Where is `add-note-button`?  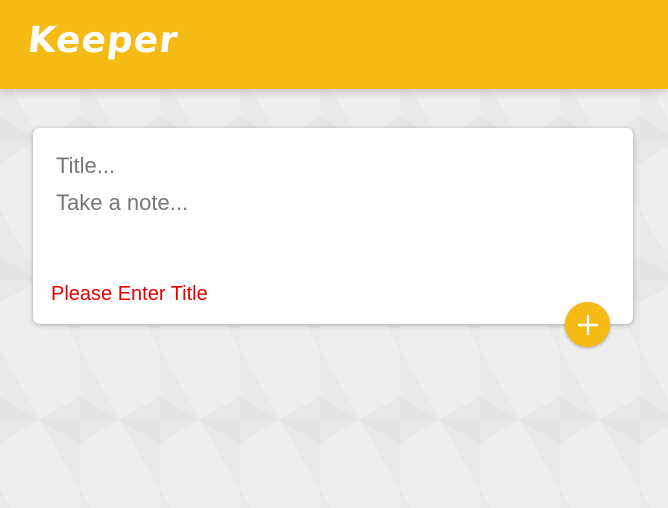 add-note-button is located at coordinates (587, 324).